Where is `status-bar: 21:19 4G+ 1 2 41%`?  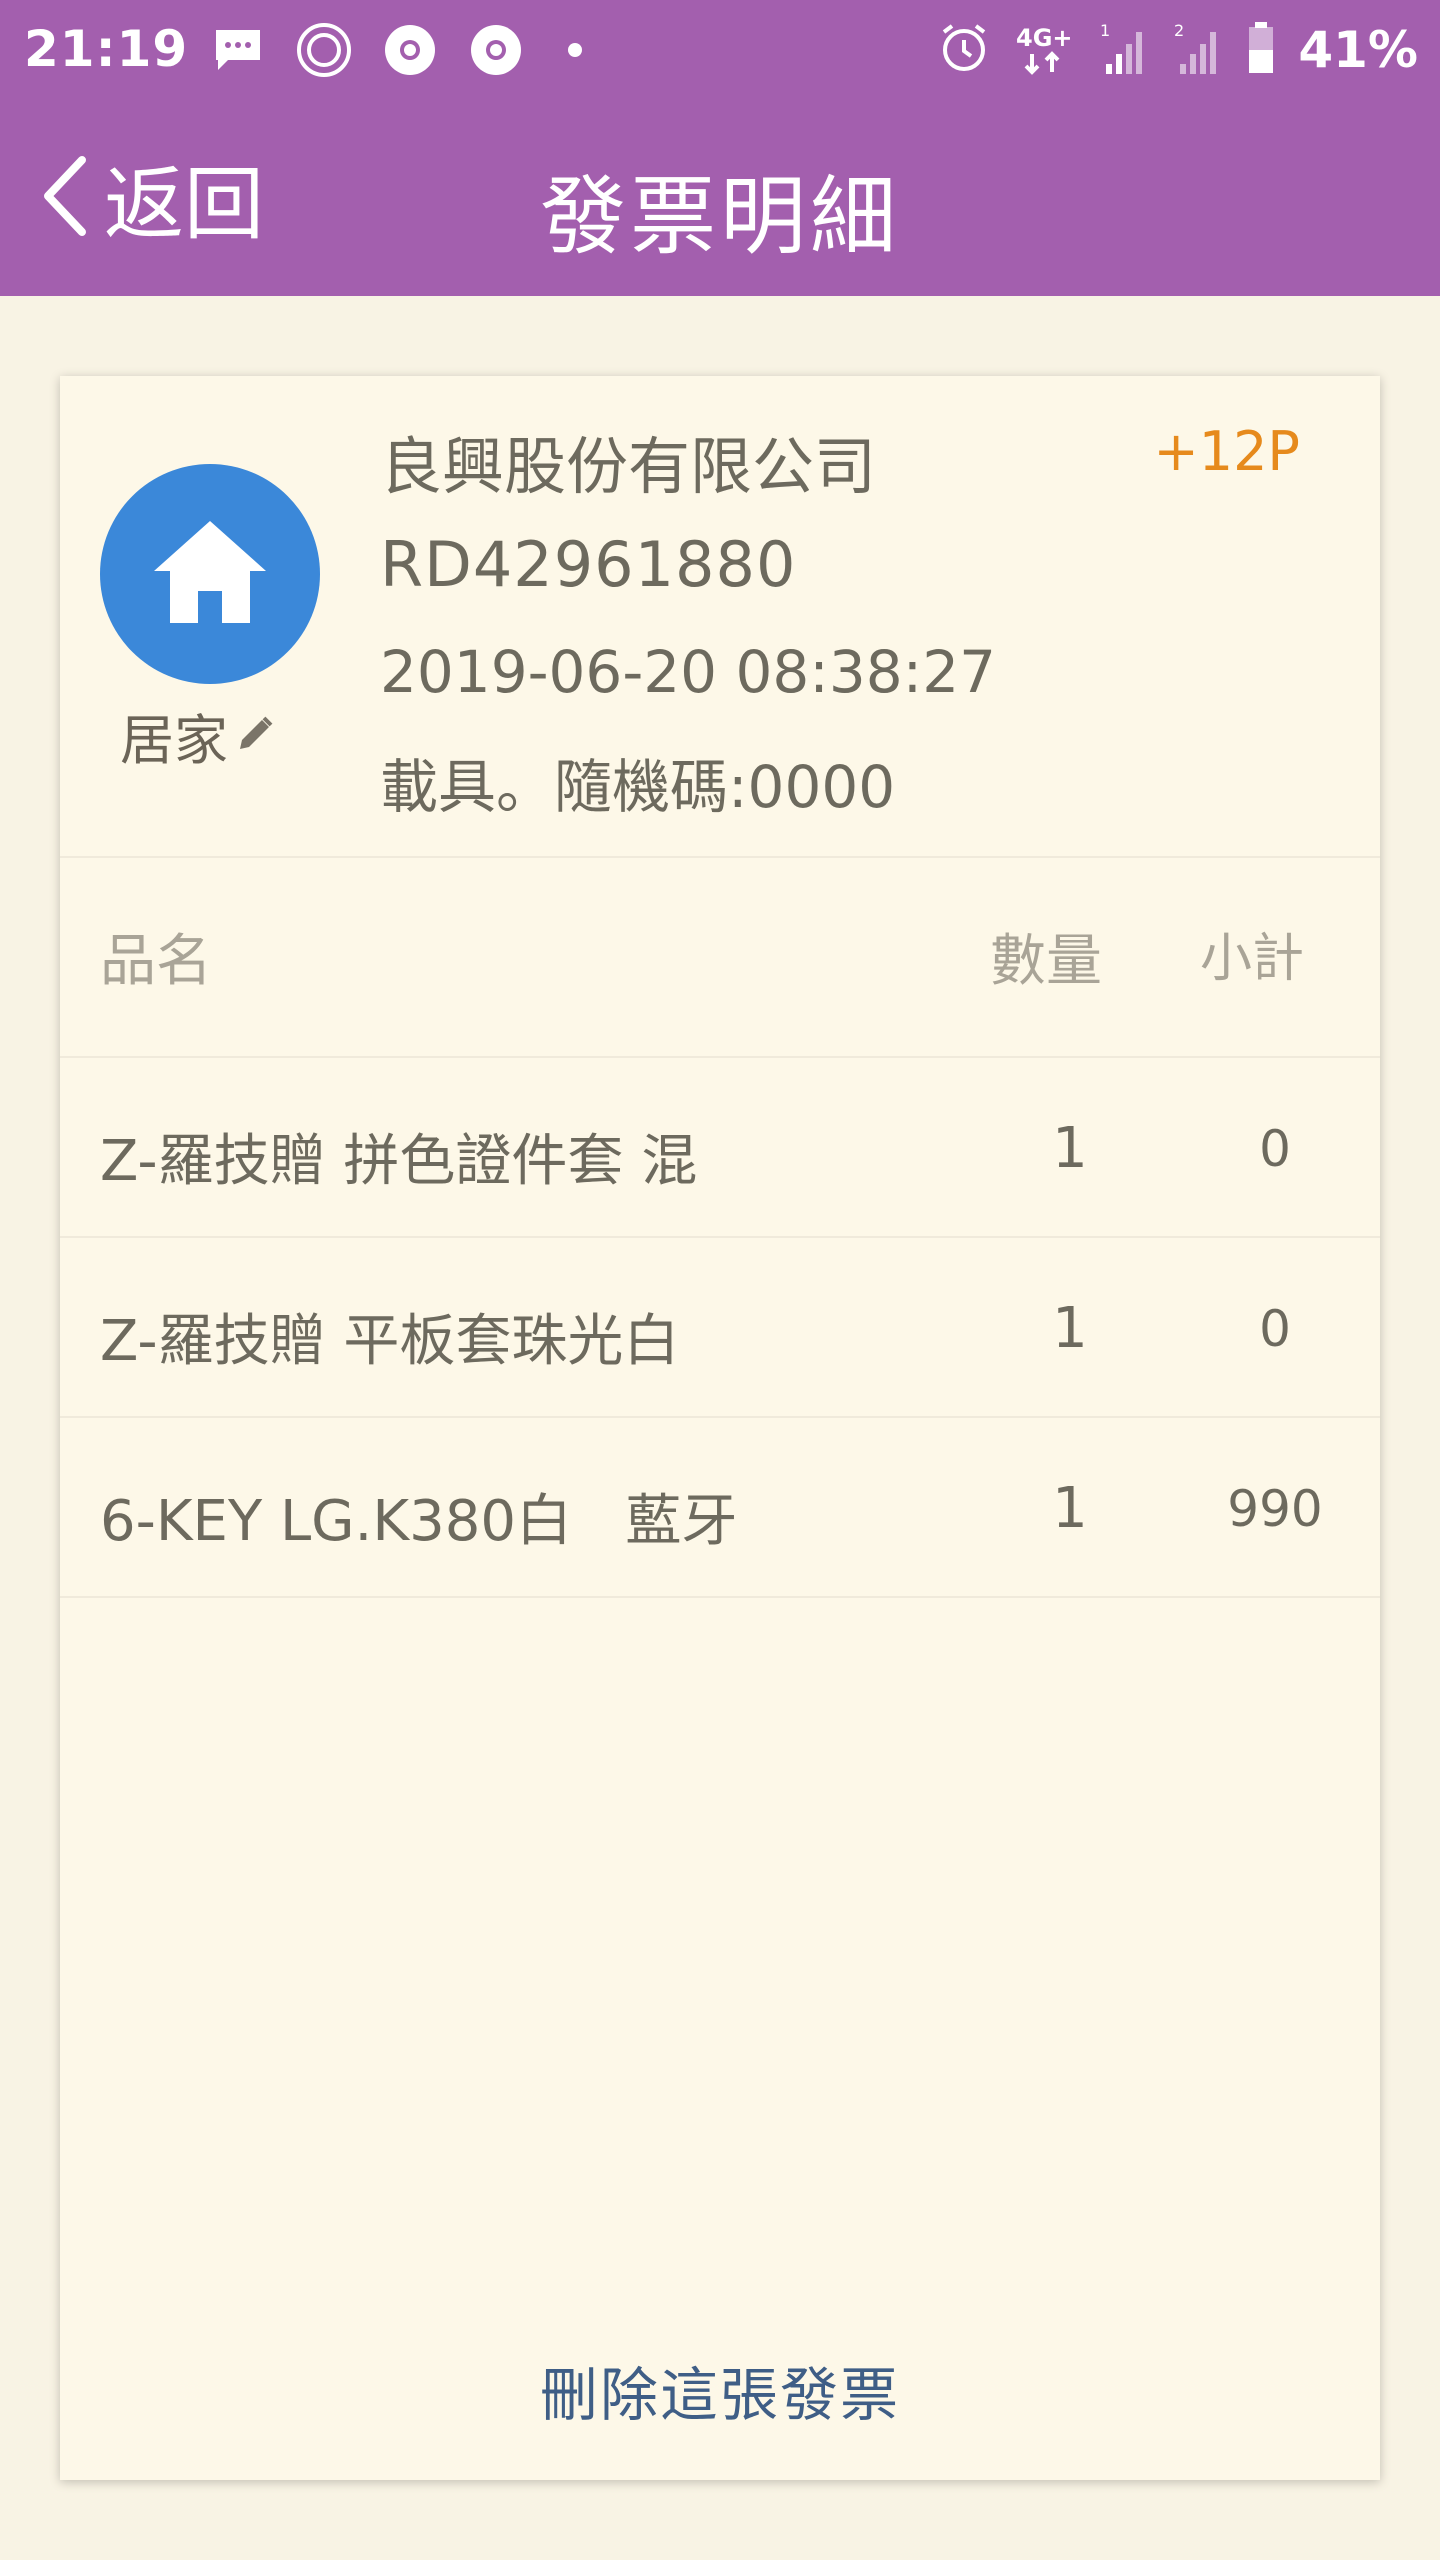
status-bar: 21:19 4G+ 1 2 41% is located at coordinates (720, 50).